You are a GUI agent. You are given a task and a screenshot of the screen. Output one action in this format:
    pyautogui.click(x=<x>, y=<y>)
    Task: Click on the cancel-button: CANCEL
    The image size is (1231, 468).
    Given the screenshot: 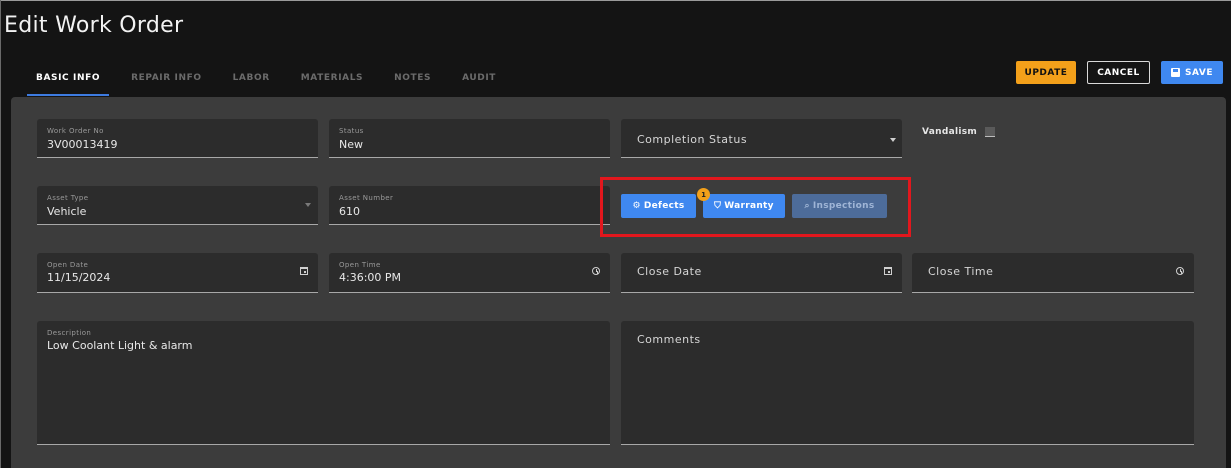 What is the action you would take?
    pyautogui.click(x=1118, y=72)
    